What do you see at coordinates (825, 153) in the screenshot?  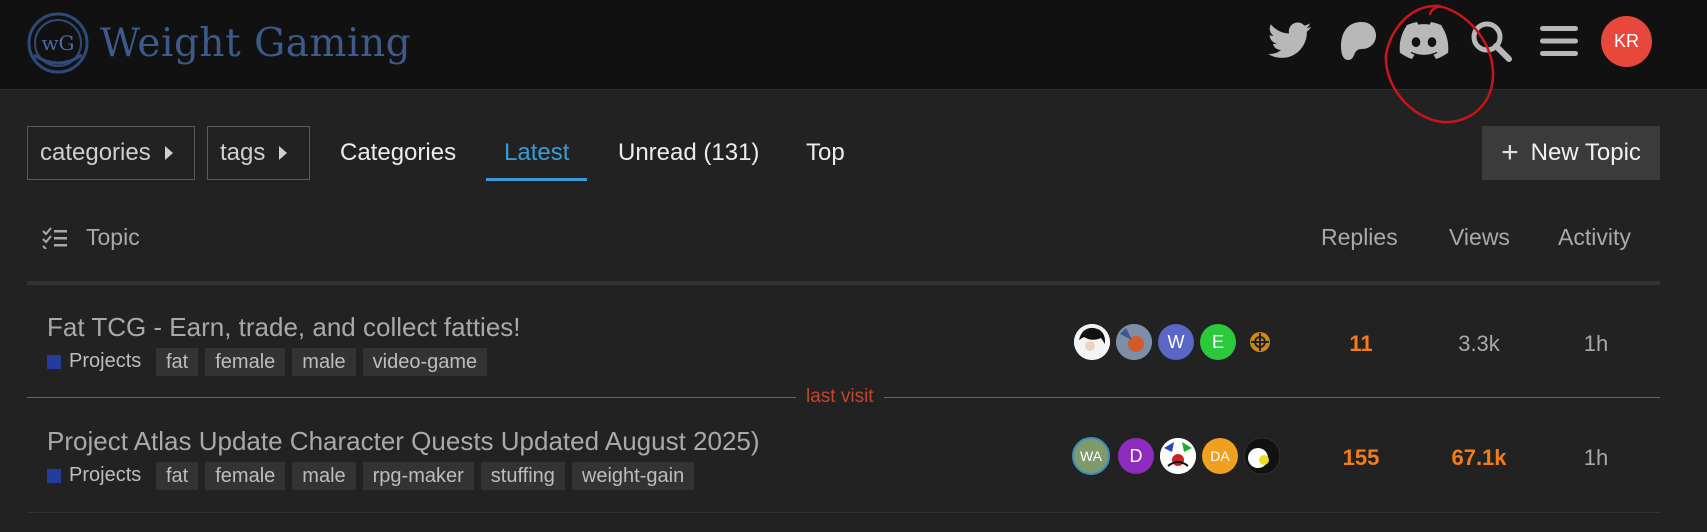 I see `nav-top: Top` at bounding box center [825, 153].